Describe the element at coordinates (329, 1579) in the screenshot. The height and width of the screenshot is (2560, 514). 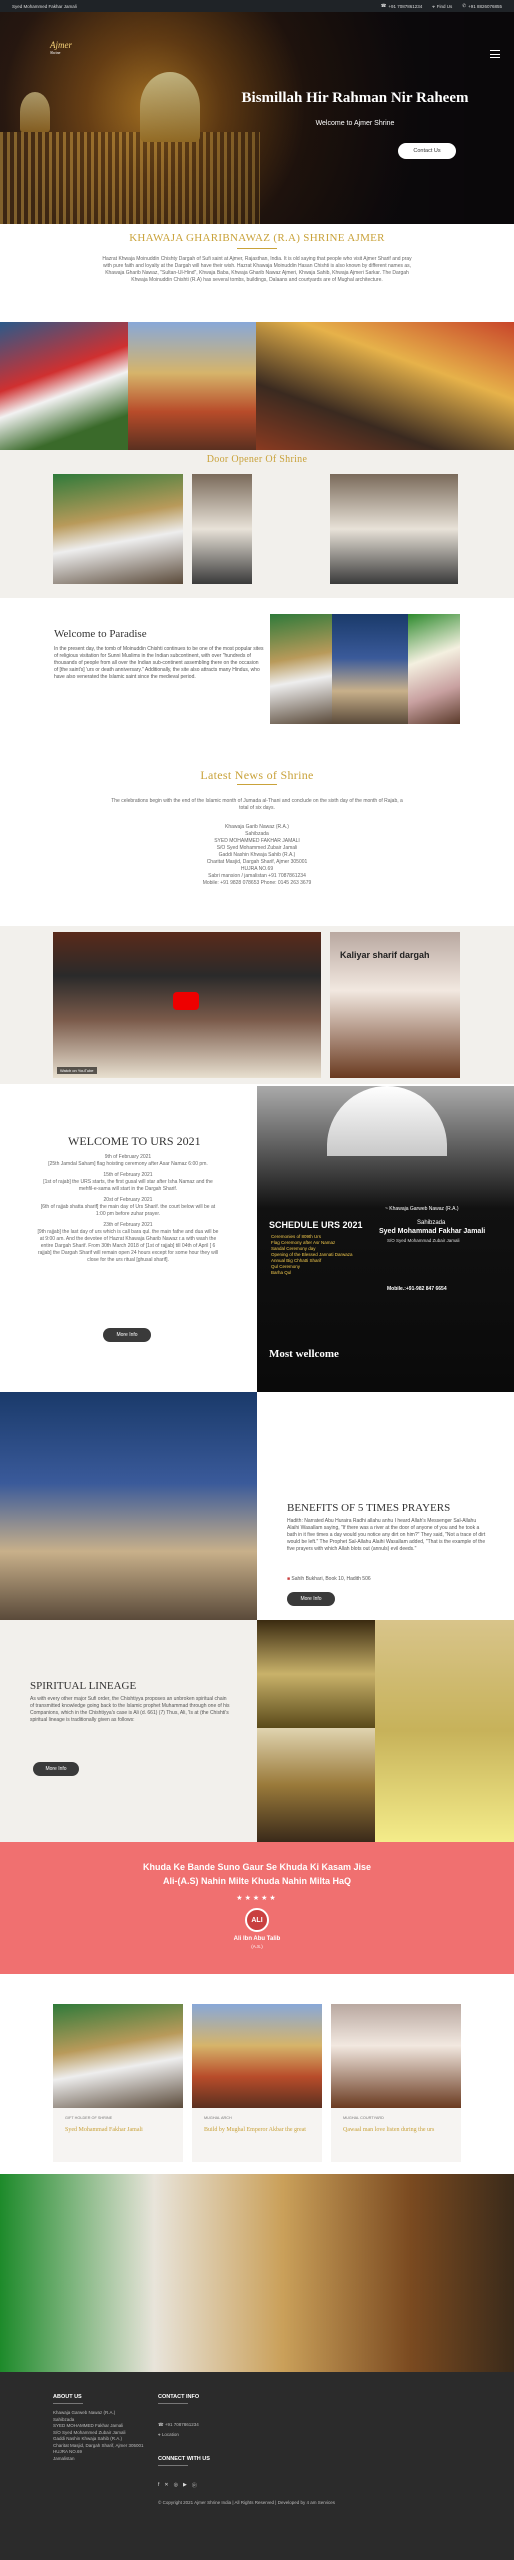
I see `prayers-source: ■ Sahih Bukhari, Book 10, Hadith 506` at that location.